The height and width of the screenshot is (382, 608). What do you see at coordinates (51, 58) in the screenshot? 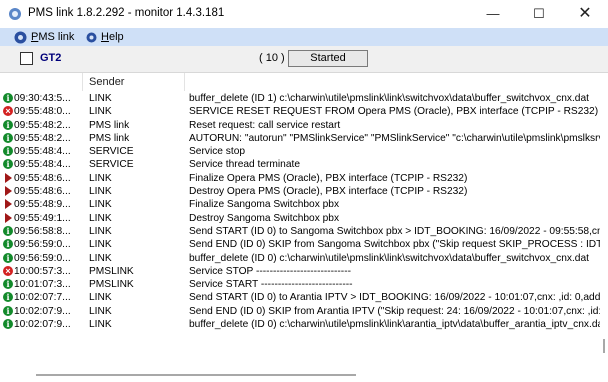
I see `interface-name: GT2` at bounding box center [51, 58].